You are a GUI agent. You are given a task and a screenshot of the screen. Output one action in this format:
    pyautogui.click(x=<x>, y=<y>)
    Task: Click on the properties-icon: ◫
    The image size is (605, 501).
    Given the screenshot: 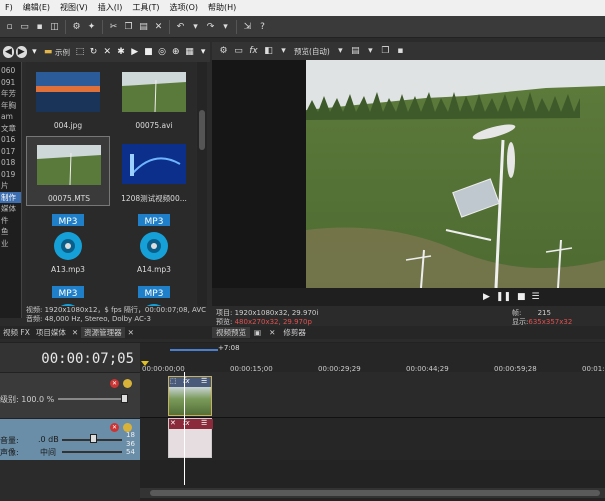 What is the action you would take?
    pyautogui.click(x=54, y=26)
    